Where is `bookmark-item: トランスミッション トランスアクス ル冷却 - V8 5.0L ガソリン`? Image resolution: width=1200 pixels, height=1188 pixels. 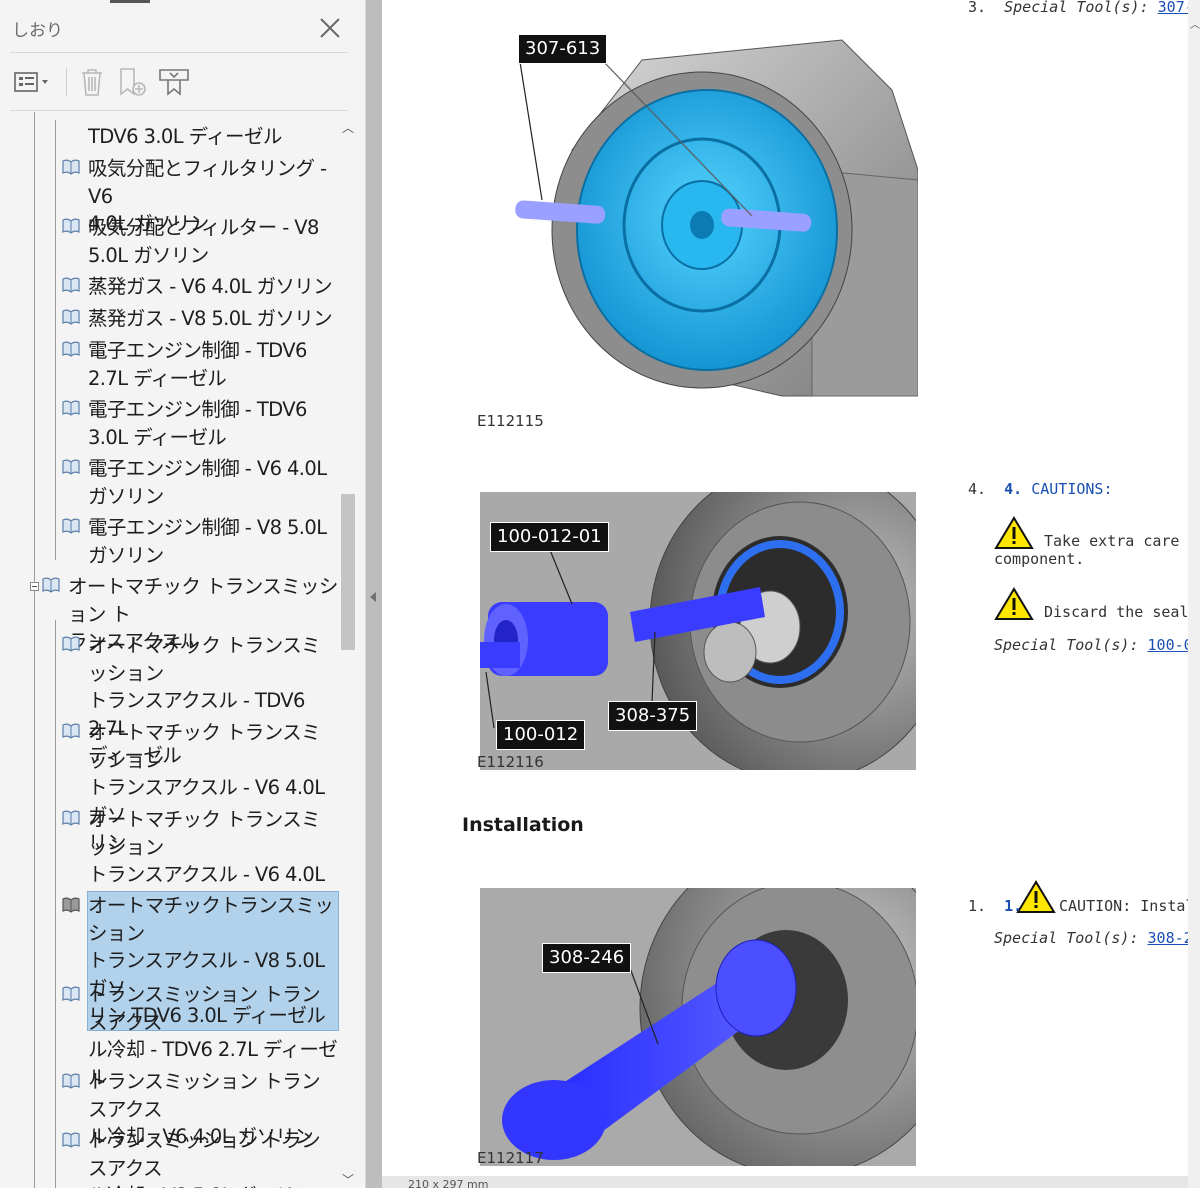 bookmark-item: トランスミッション トランスアクス ル冷却 - V8 5.0L ガソリン is located at coordinates (213, 1157).